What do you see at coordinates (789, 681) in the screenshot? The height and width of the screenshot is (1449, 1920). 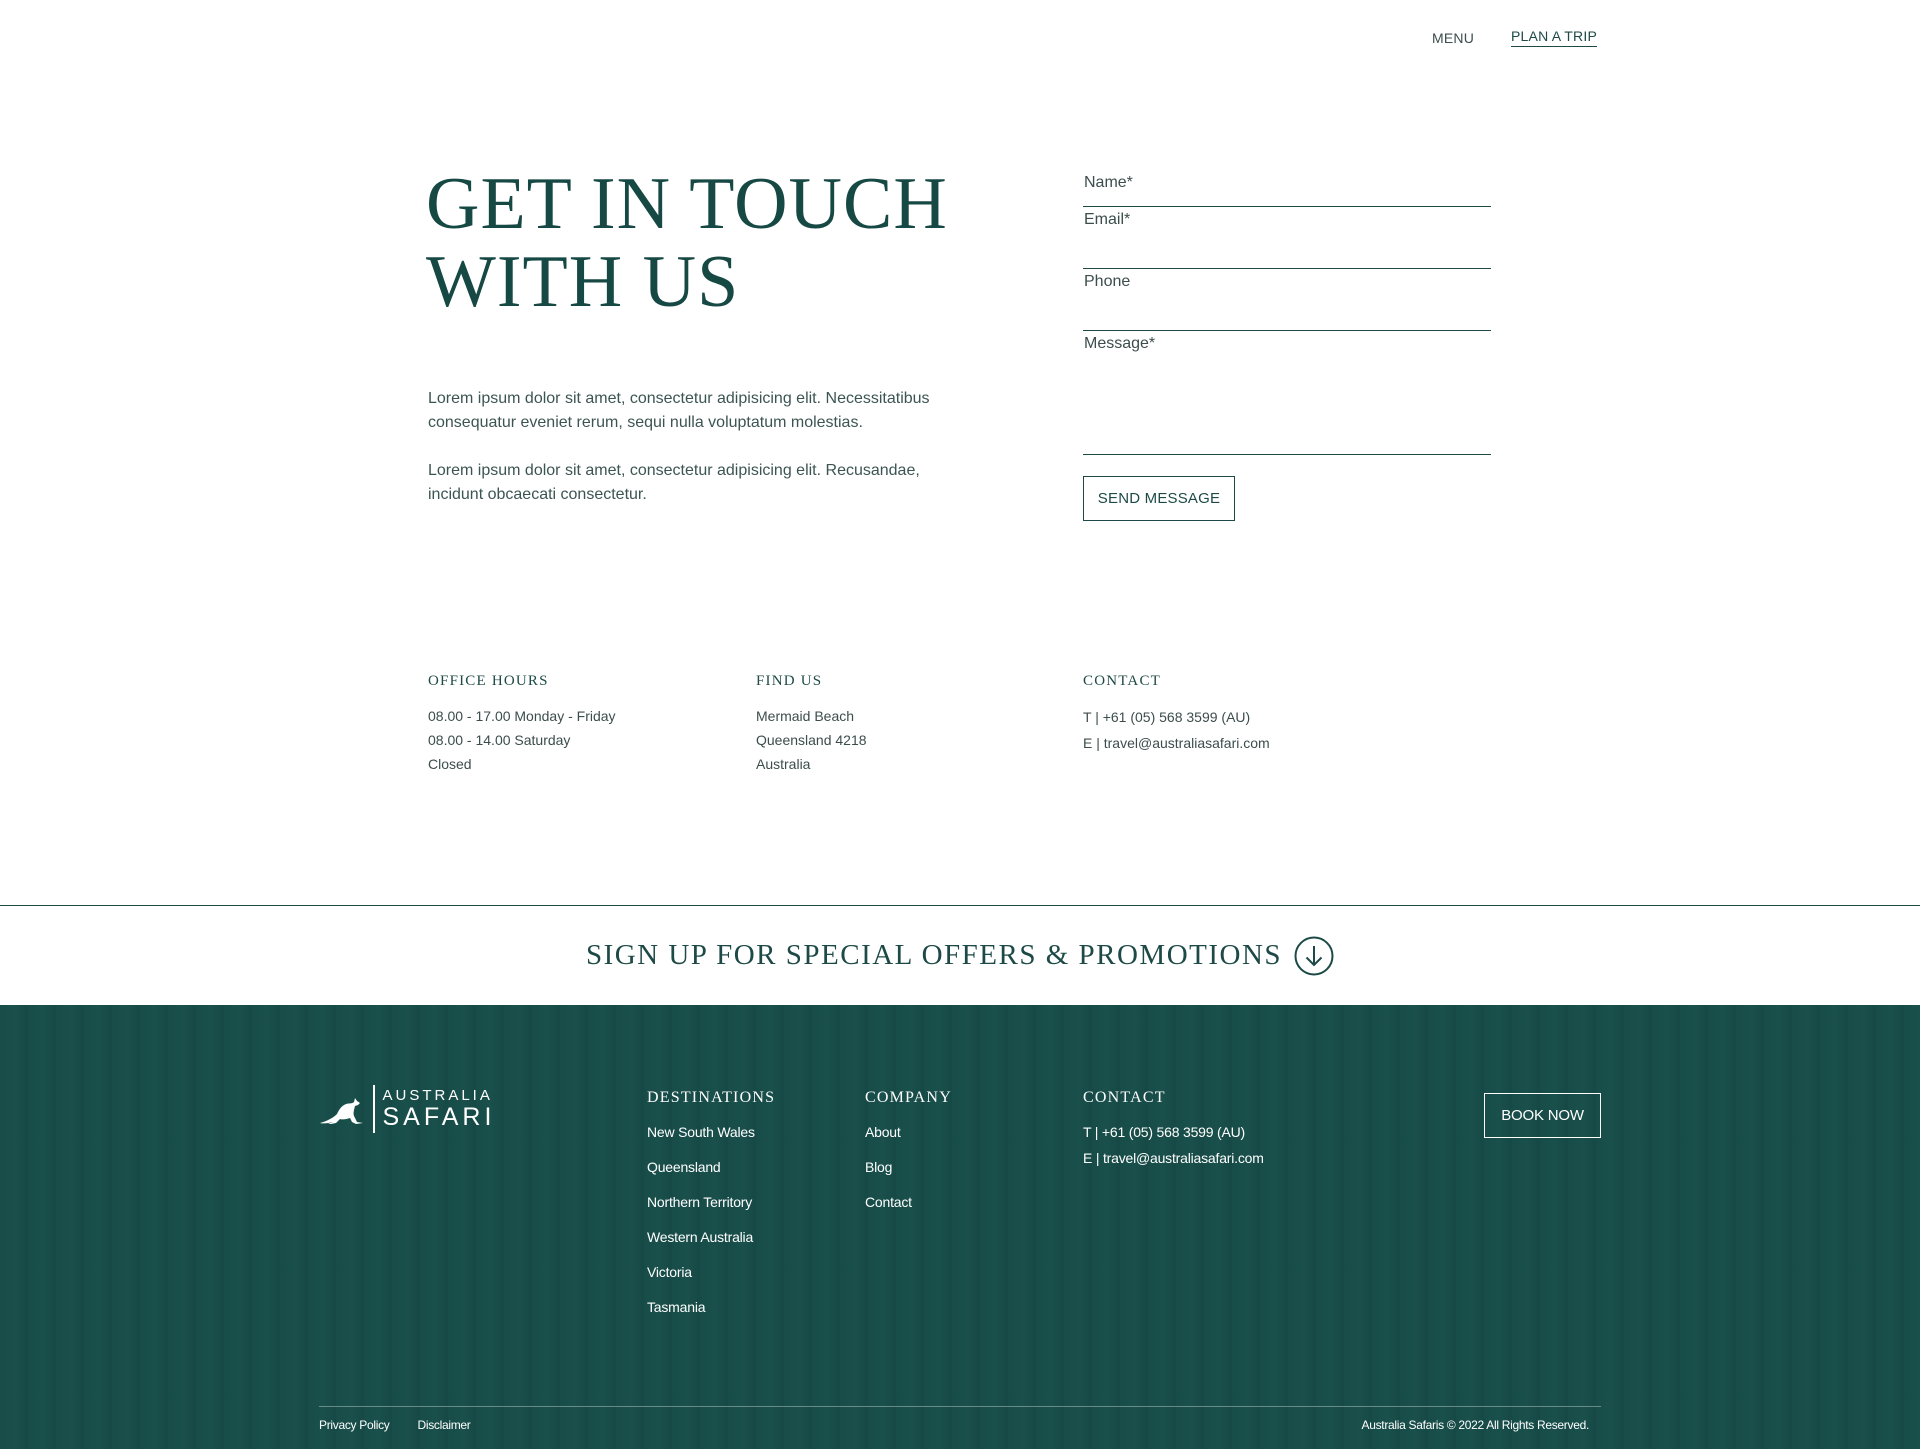 I see `find-us-title: FIND US` at bounding box center [789, 681].